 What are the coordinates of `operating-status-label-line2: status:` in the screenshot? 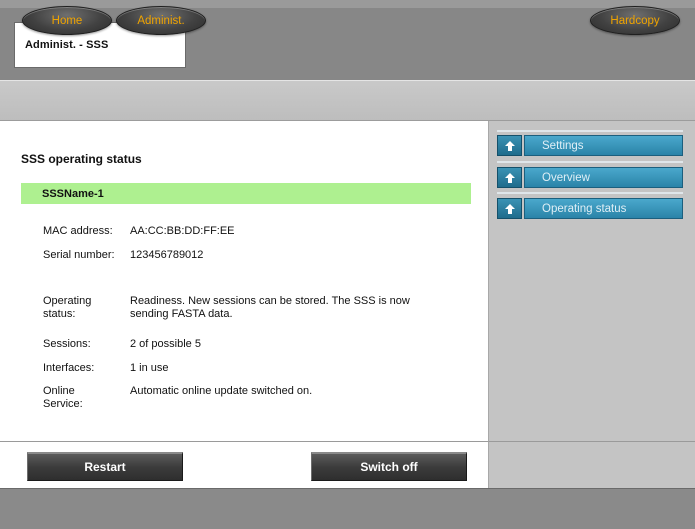 It's located at (59, 314).